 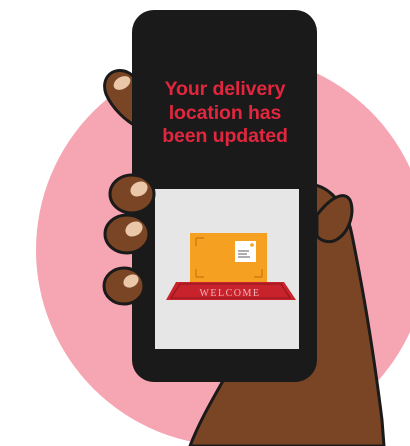 I want to click on mat-text: WELCOME, so click(x=229, y=293).